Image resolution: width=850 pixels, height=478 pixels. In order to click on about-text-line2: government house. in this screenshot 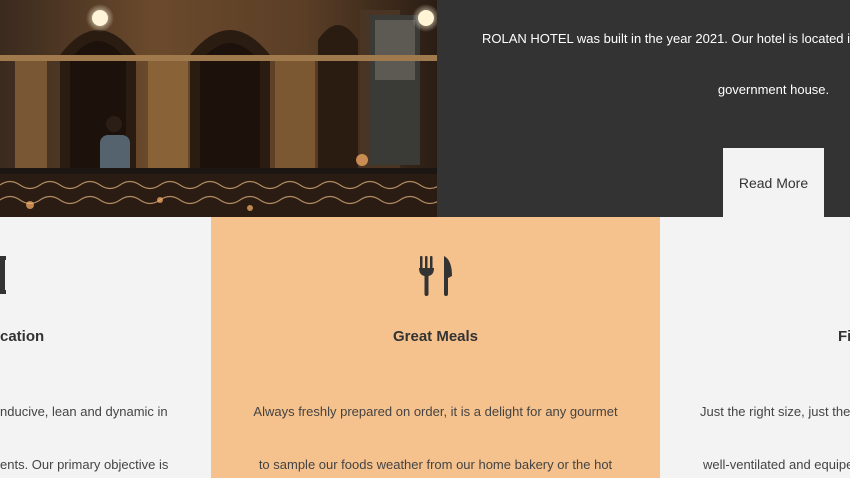, I will do `click(773, 89)`.